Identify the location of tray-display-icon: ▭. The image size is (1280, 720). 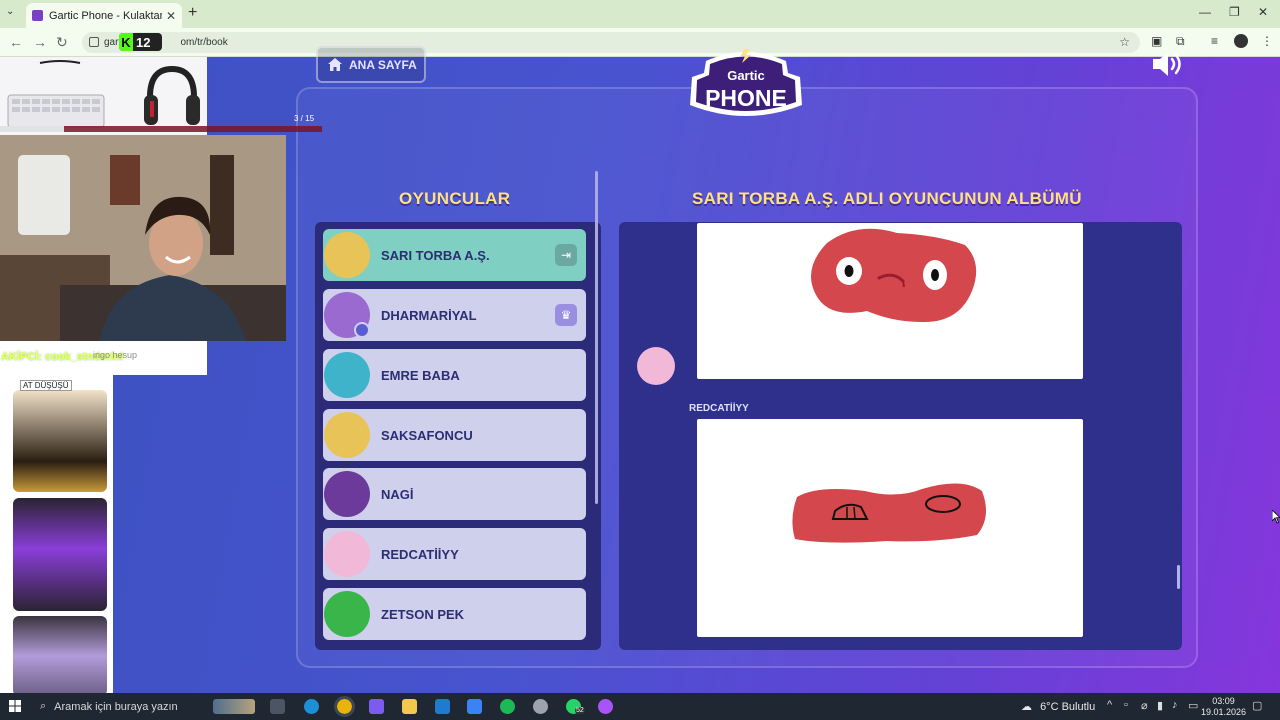
(1193, 705).